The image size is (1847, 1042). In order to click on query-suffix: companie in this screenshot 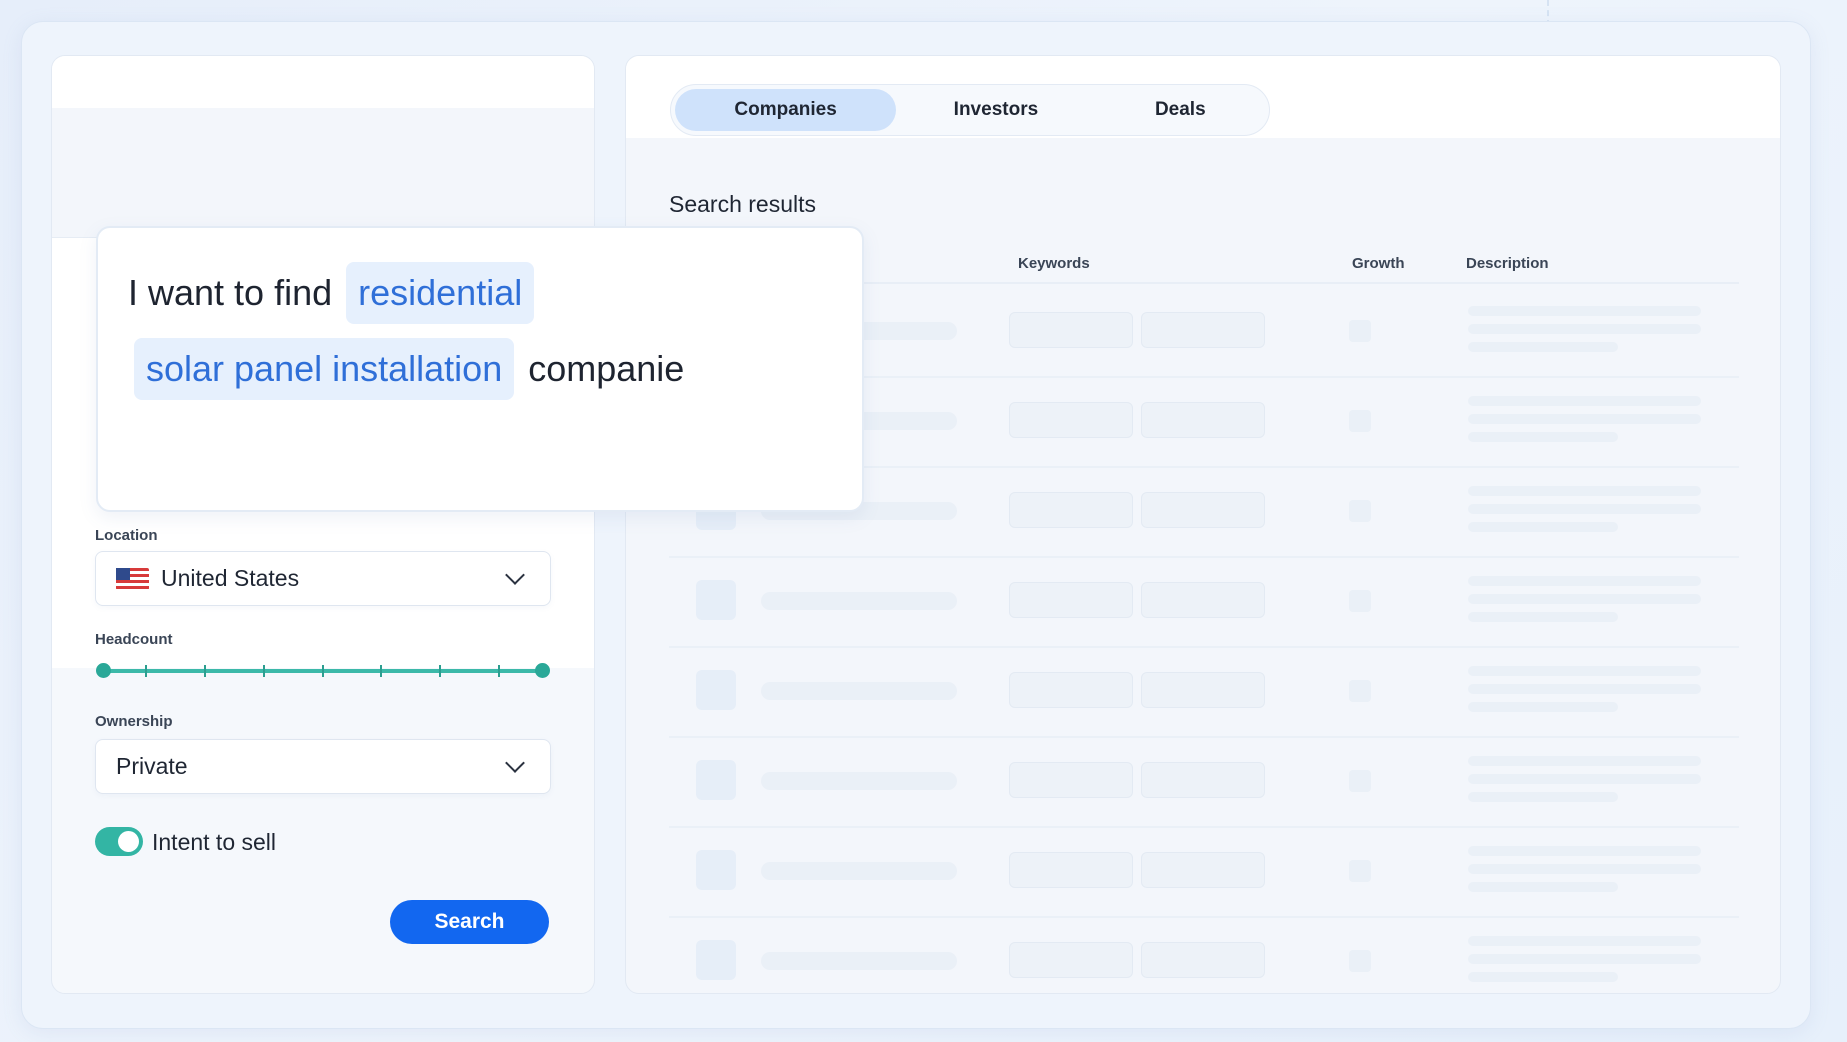, I will do `click(606, 368)`.